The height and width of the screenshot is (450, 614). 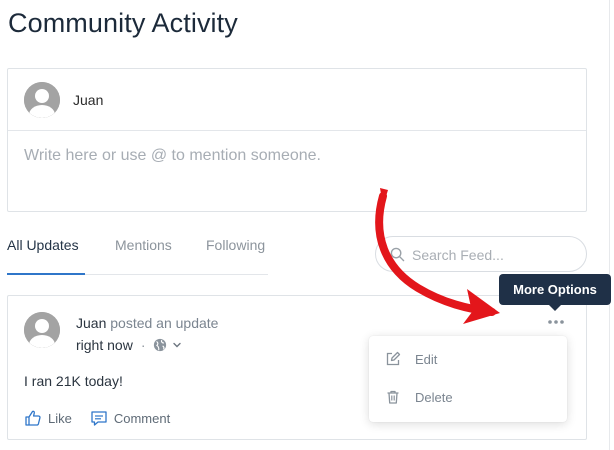 I want to click on post-meta: right now ·, so click(x=129, y=345).